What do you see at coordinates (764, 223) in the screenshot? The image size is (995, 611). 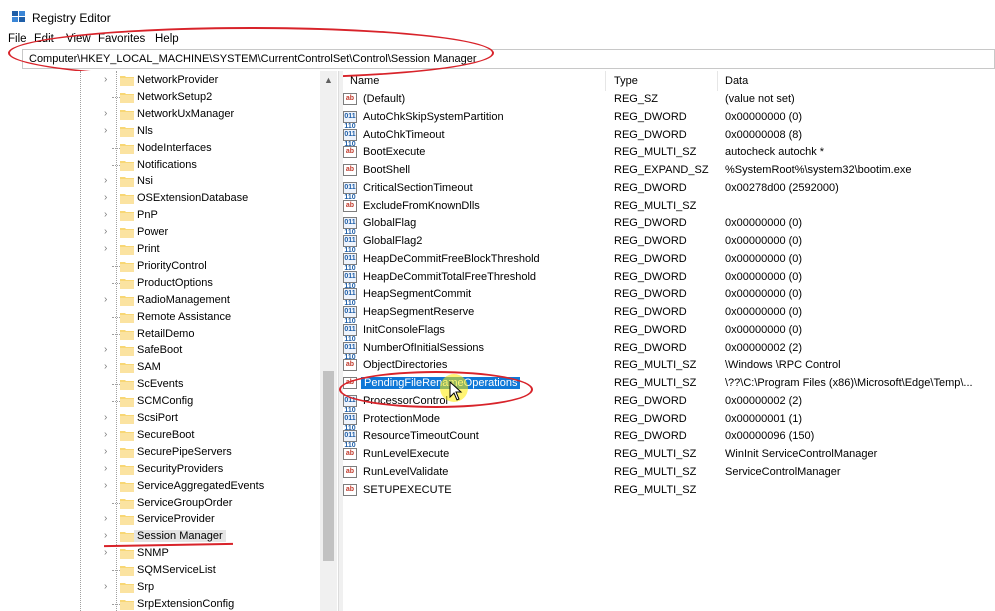 I see `value-data: 0x00000000 (0)` at bounding box center [764, 223].